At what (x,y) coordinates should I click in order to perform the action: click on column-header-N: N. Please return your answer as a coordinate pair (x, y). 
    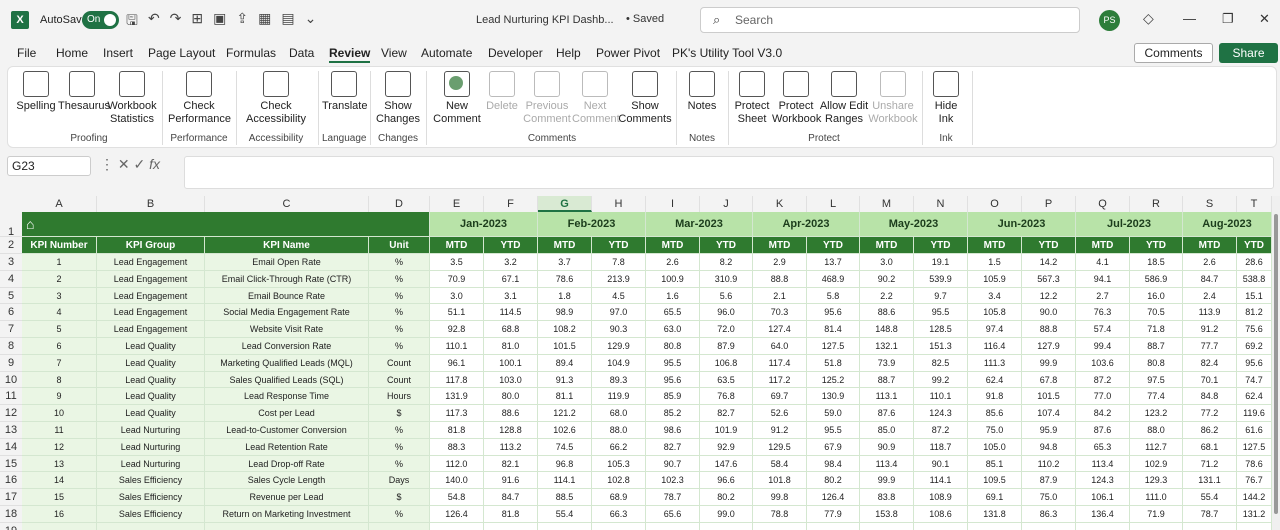
    Looking at the image, I should click on (941, 204).